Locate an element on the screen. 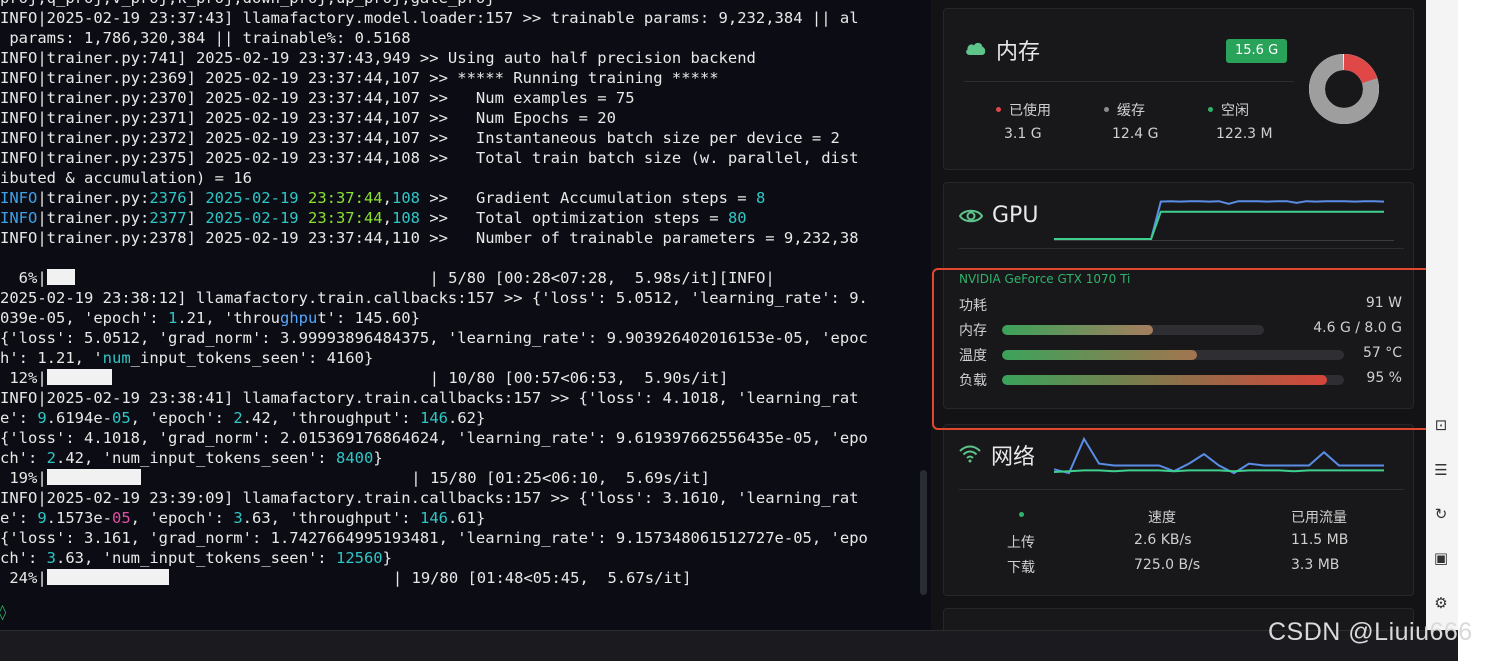 The width and height of the screenshot is (1490, 661). terminal-text: .61} is located at coordinates (466, 518).